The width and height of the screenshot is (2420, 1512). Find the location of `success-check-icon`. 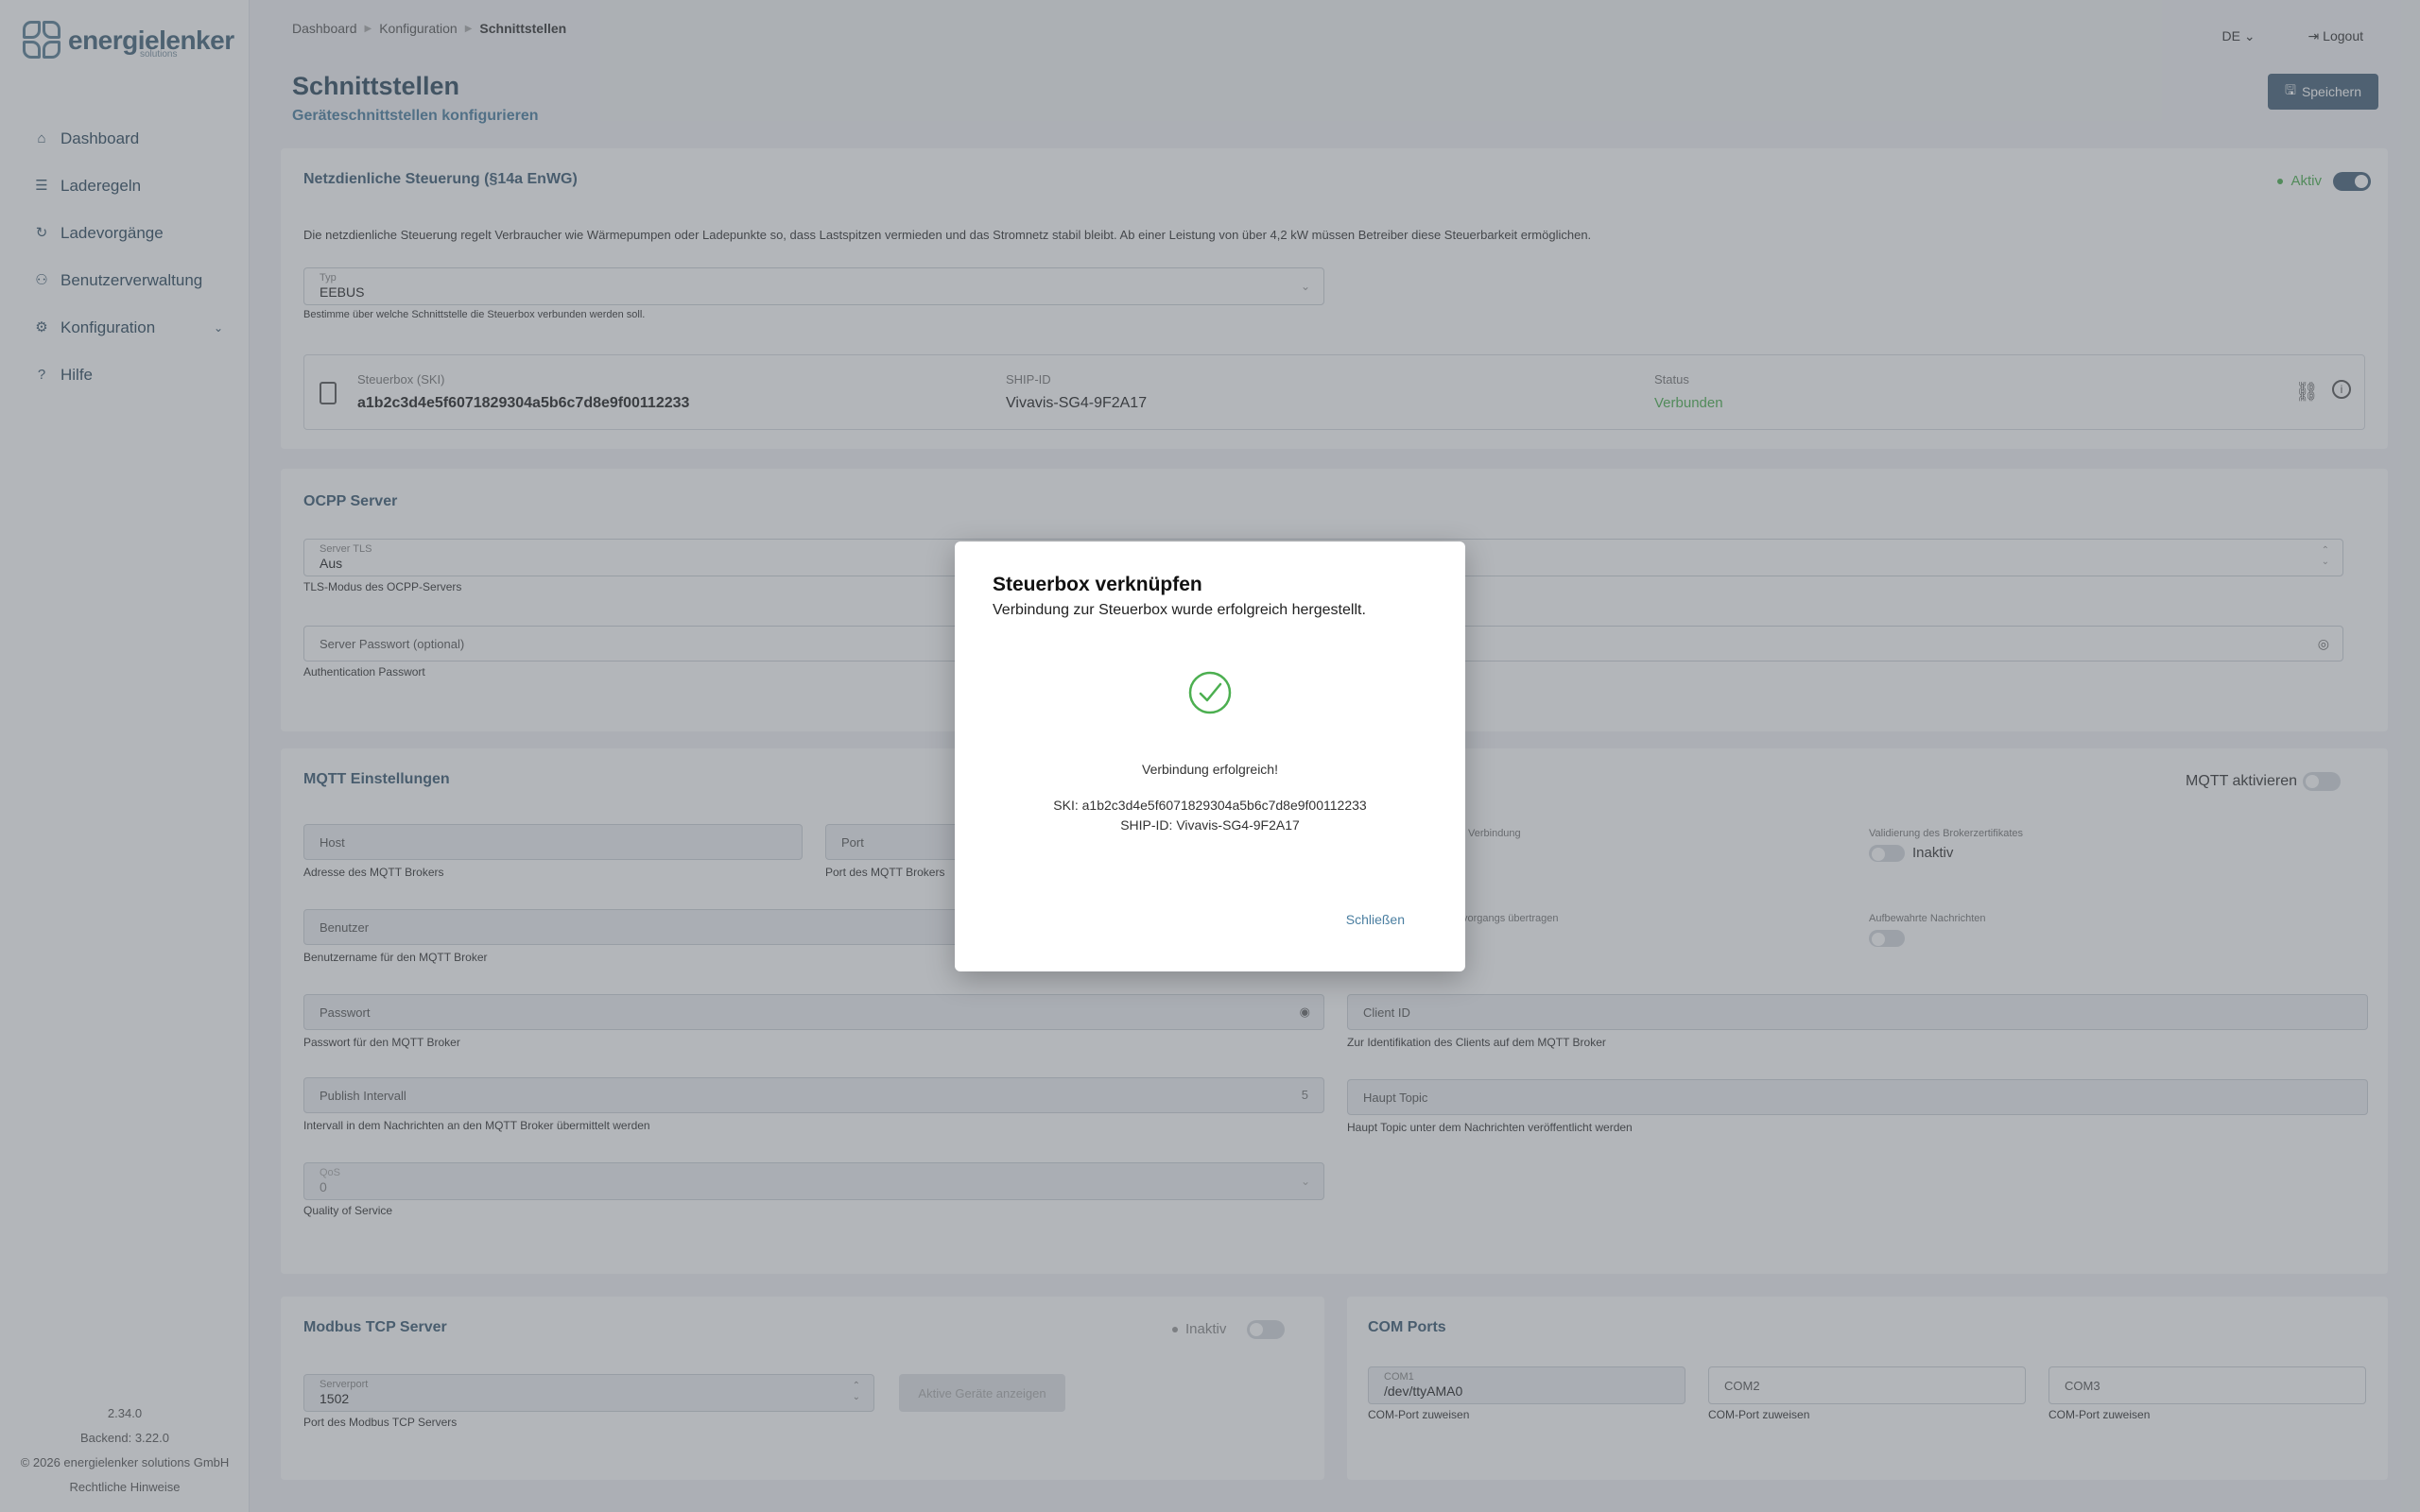

success-check-icon is located at coordinates (1210, 692).